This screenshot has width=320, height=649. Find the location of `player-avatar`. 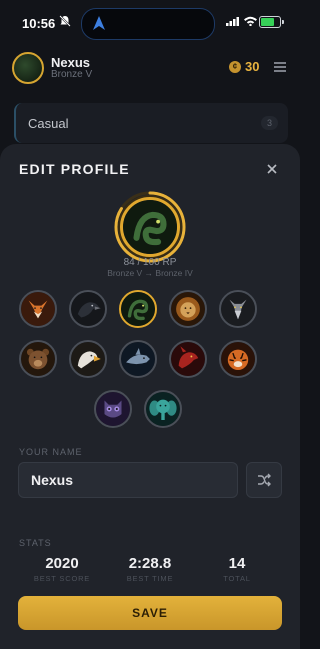

player-avatar is located at coordinates (28, 68).